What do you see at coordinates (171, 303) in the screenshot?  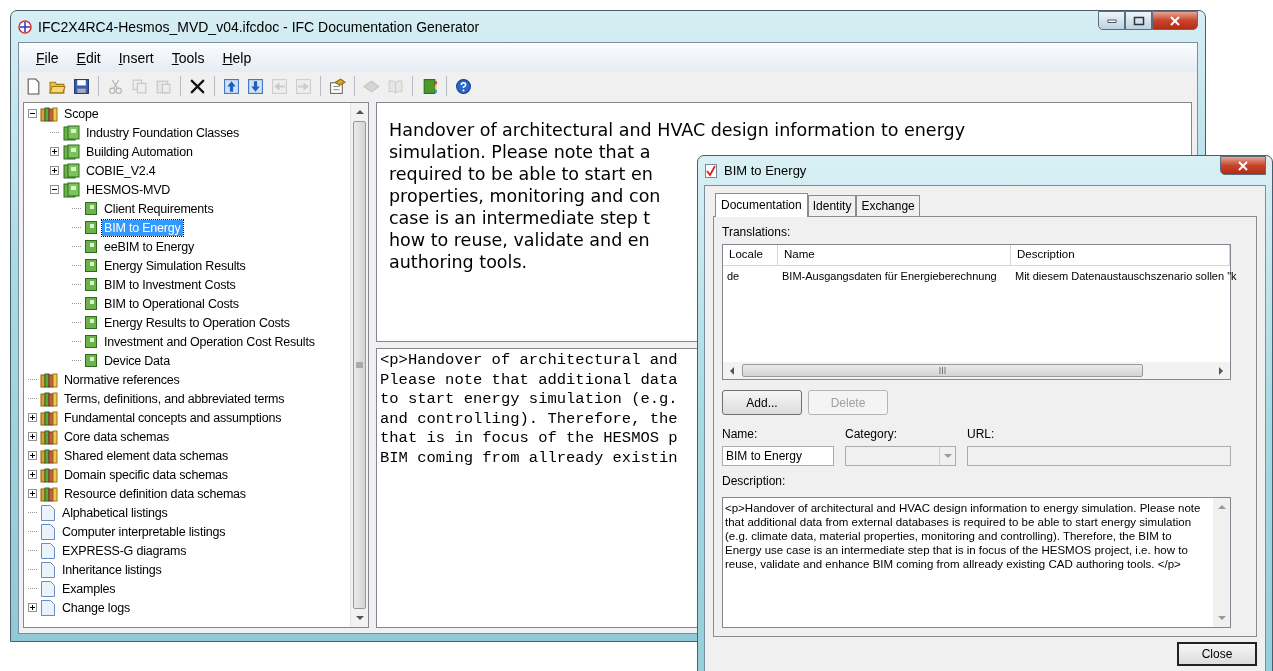 I see `tree-item: BIM to Operational Costs` at bounding box center [171, 303].